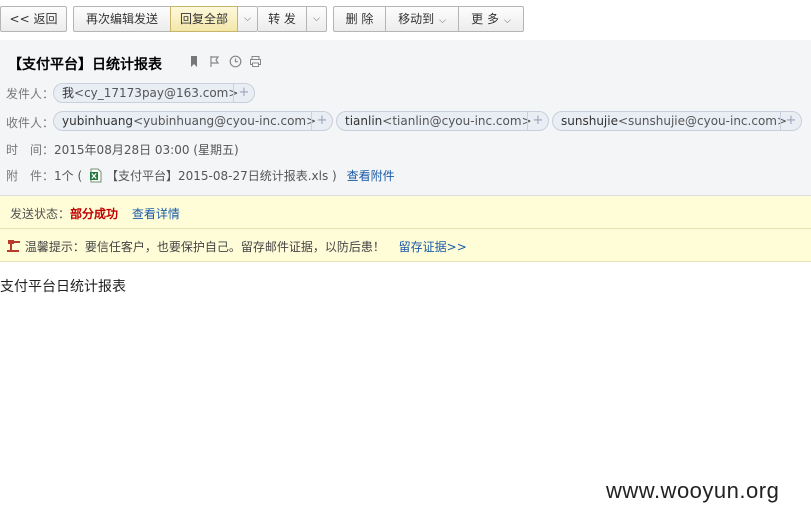 This screenshot has width=811, height=519. I want to click on sender-address: <cy_17173pay@163.com>, so click(156, 93).